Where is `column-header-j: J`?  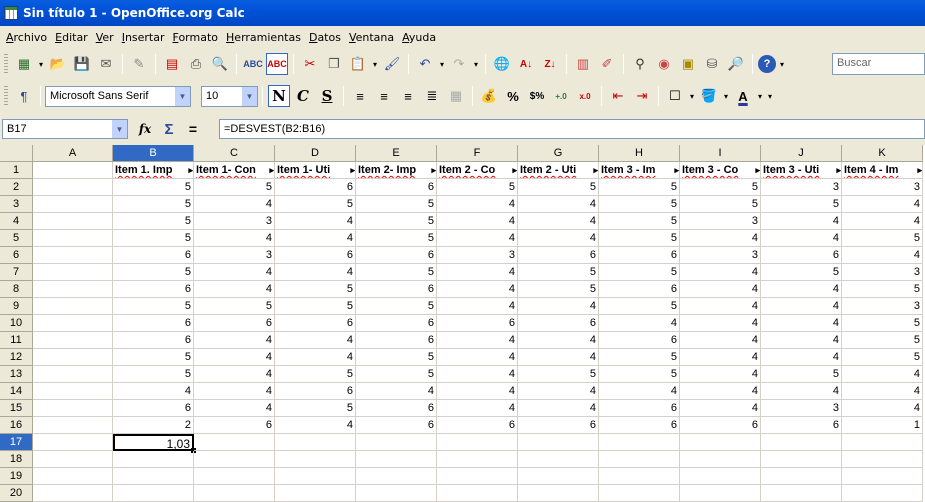 column-header-j: J is located at coordinates (801, 153).